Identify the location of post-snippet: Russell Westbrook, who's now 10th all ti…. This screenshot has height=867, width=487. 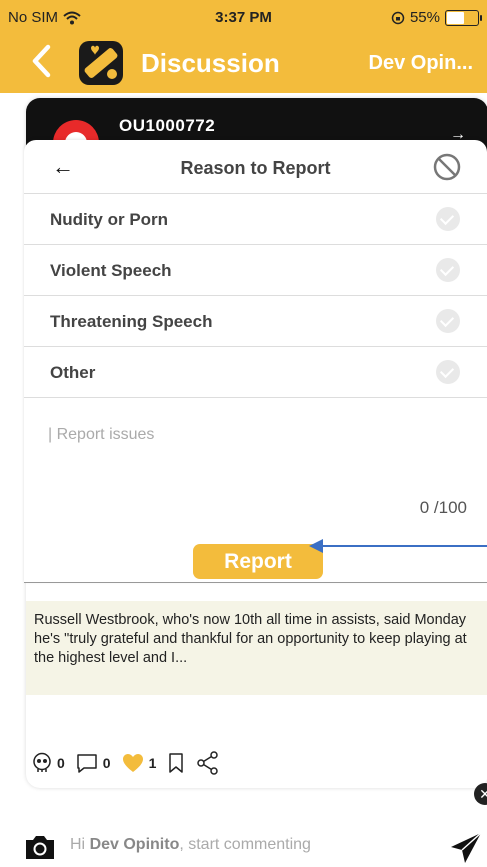
(256, 648).